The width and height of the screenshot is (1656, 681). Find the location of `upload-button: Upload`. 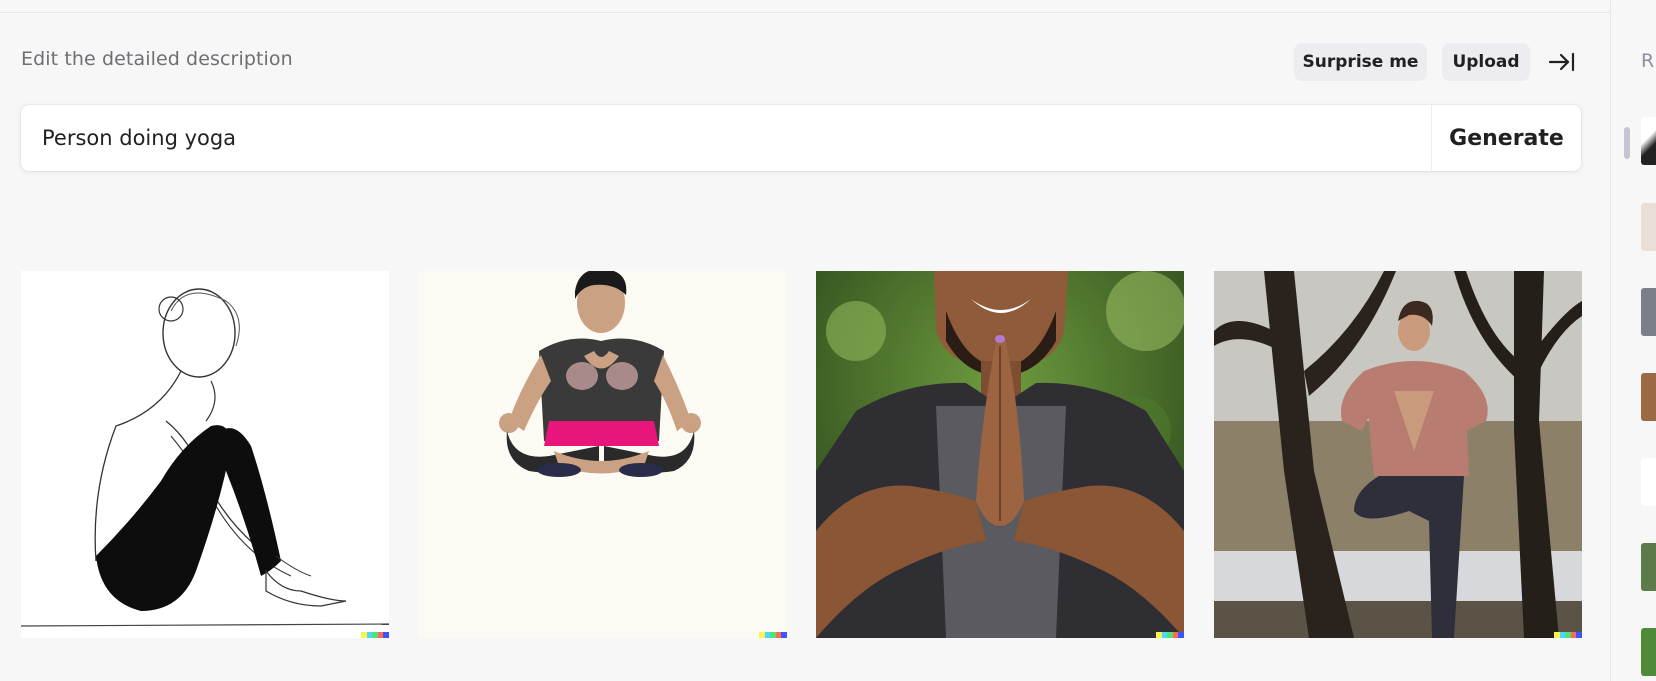

upload-button: Upload is located at coordinates (1486, 62).